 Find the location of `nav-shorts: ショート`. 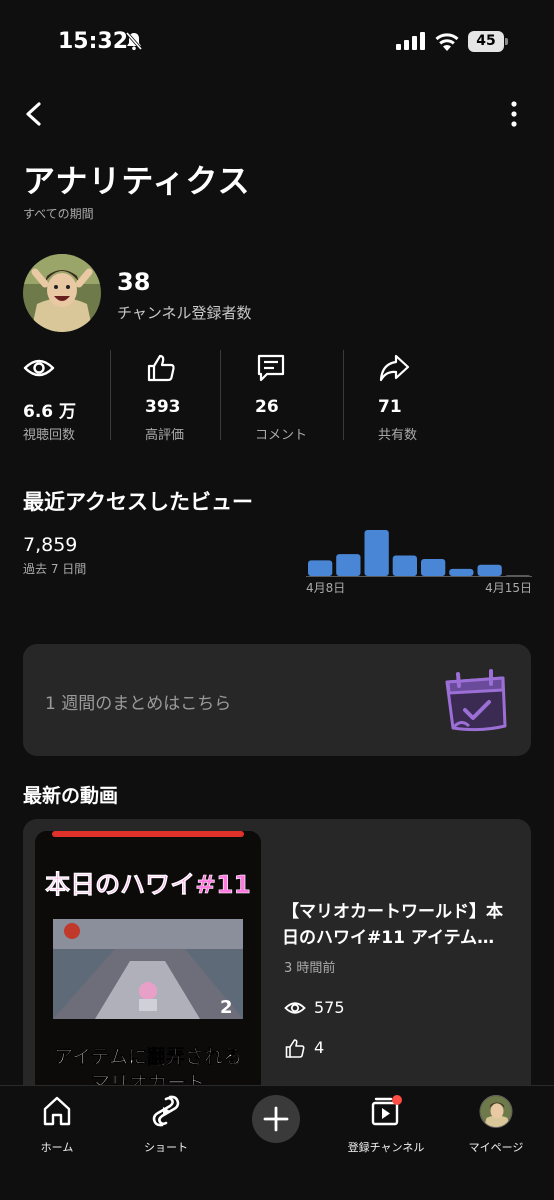

nav-shorts: ショート is located at coordinates (166, 1124).